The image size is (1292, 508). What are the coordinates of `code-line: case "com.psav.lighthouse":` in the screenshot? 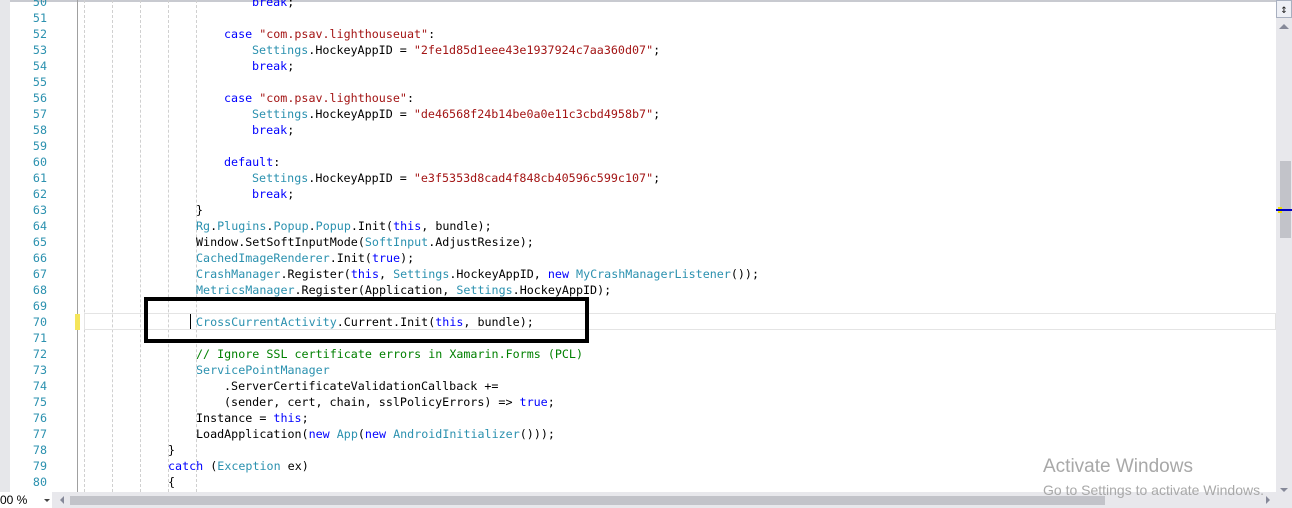 It's located at (319, 98).